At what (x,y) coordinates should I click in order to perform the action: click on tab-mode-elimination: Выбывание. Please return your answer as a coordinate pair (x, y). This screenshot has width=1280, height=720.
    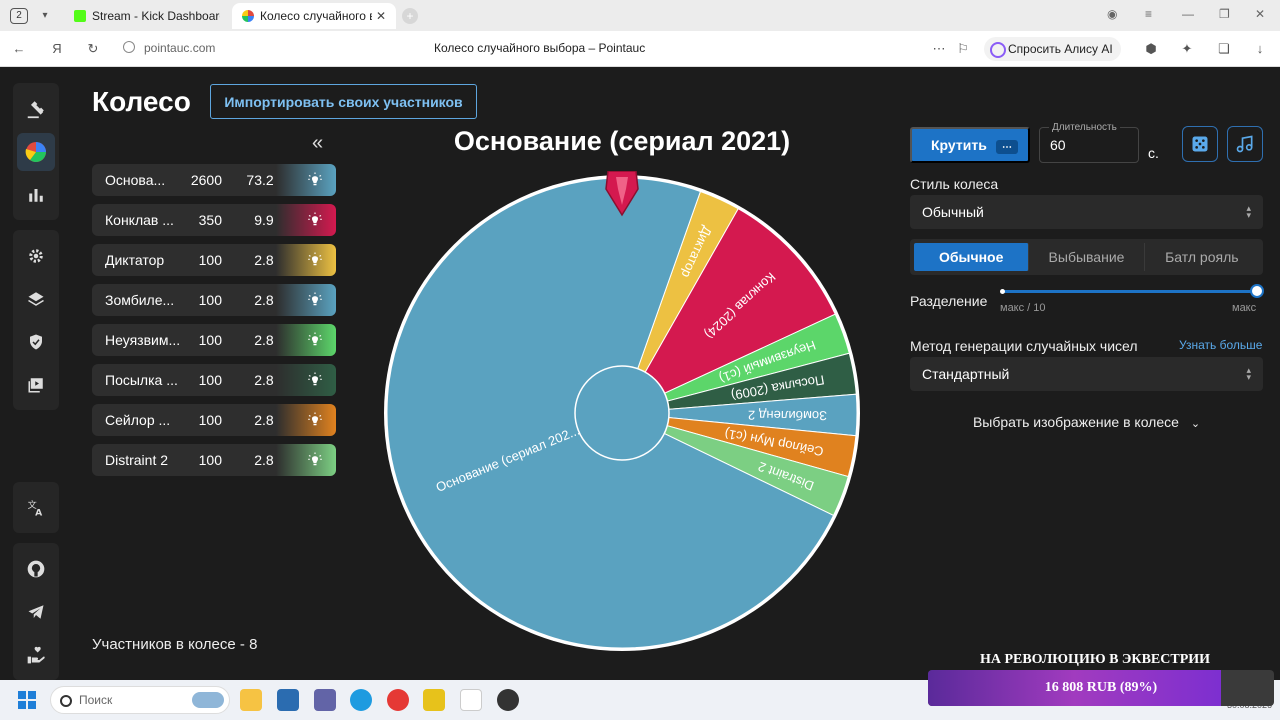
    Looking at the image, I should click on (1087, 257).